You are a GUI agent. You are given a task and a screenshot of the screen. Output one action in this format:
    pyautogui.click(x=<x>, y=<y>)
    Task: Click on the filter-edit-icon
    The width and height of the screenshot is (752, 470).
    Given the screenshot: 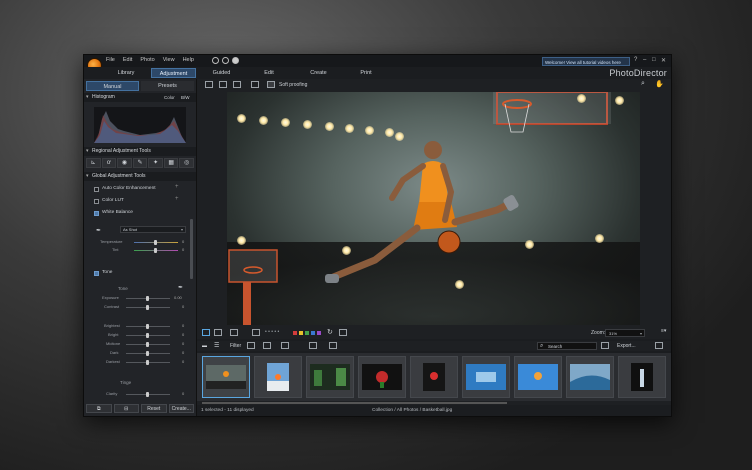 What is the action you would take?
    pyautogui.click(x=285, y=345)
    